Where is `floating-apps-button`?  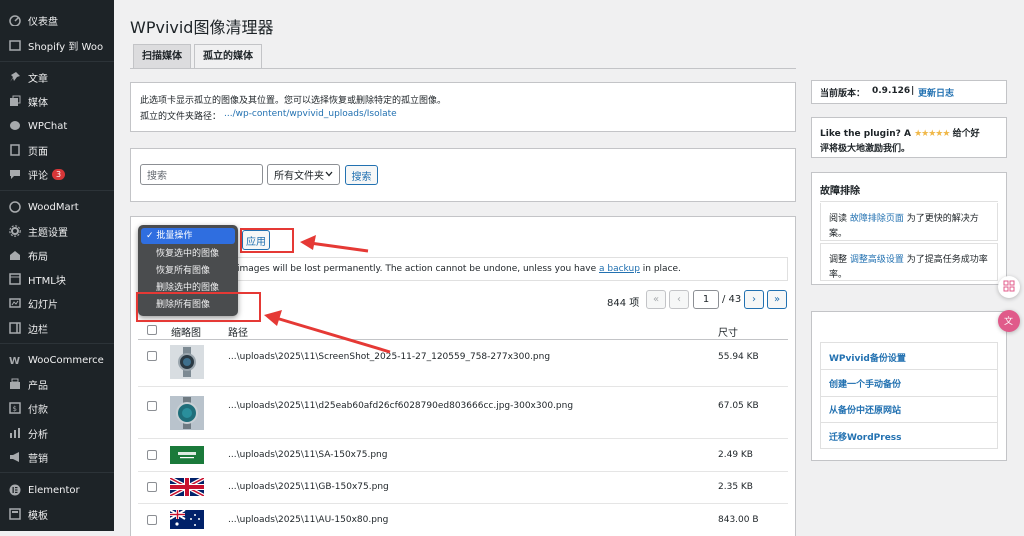
floating-apps-button is located at coordinates (1009, 287).